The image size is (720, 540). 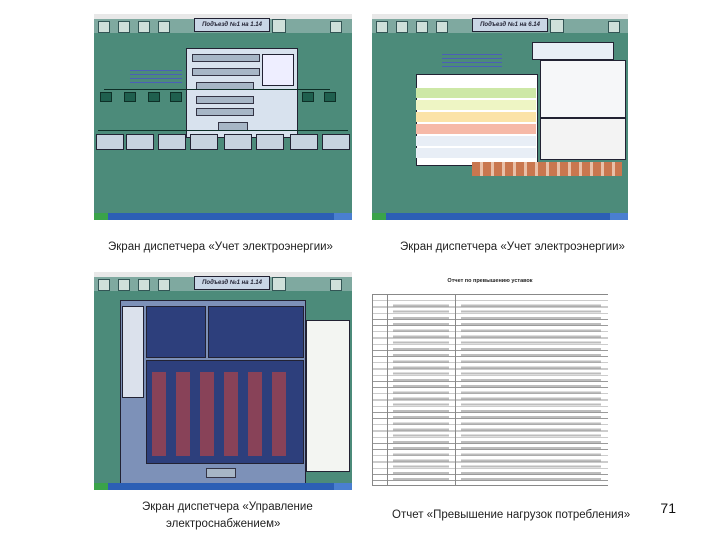 I want to click on screenshot-accounting-1: Подъезд №1 на 1.14, so click(x=223, y=117).